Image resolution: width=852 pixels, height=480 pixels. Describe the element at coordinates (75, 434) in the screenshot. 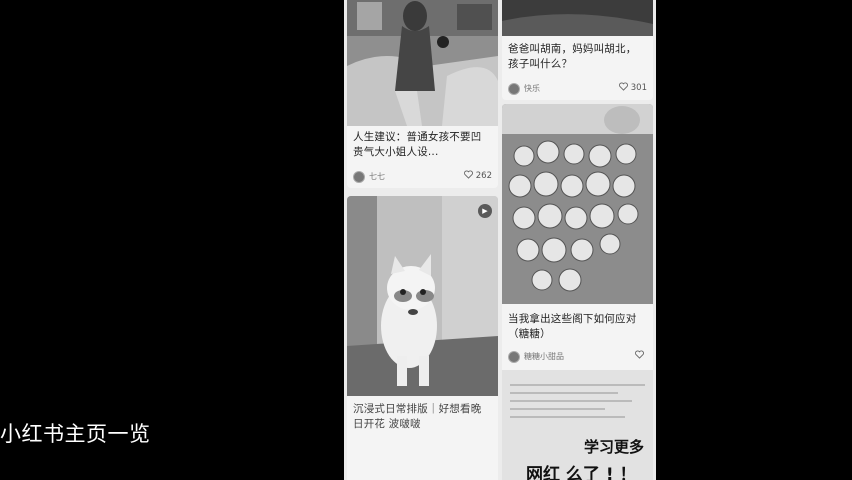

I see `video-caption: 小红书主页一览` at that location.